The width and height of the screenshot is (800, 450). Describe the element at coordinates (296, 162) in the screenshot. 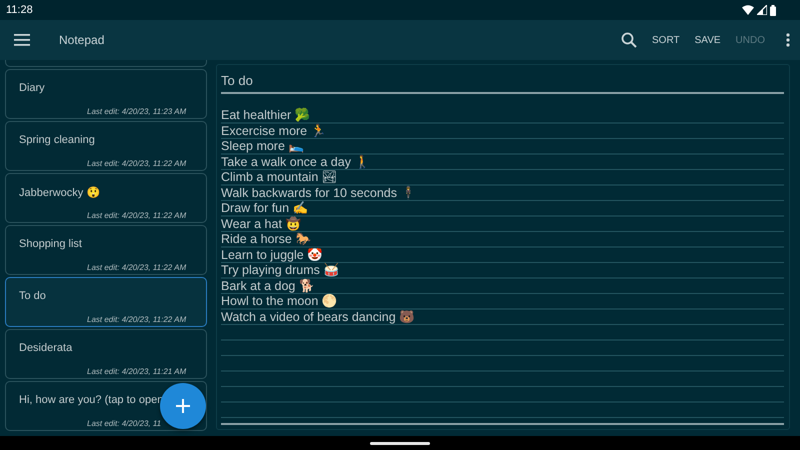

I see `text-line: Take a walk once a day 🚶` at that location.